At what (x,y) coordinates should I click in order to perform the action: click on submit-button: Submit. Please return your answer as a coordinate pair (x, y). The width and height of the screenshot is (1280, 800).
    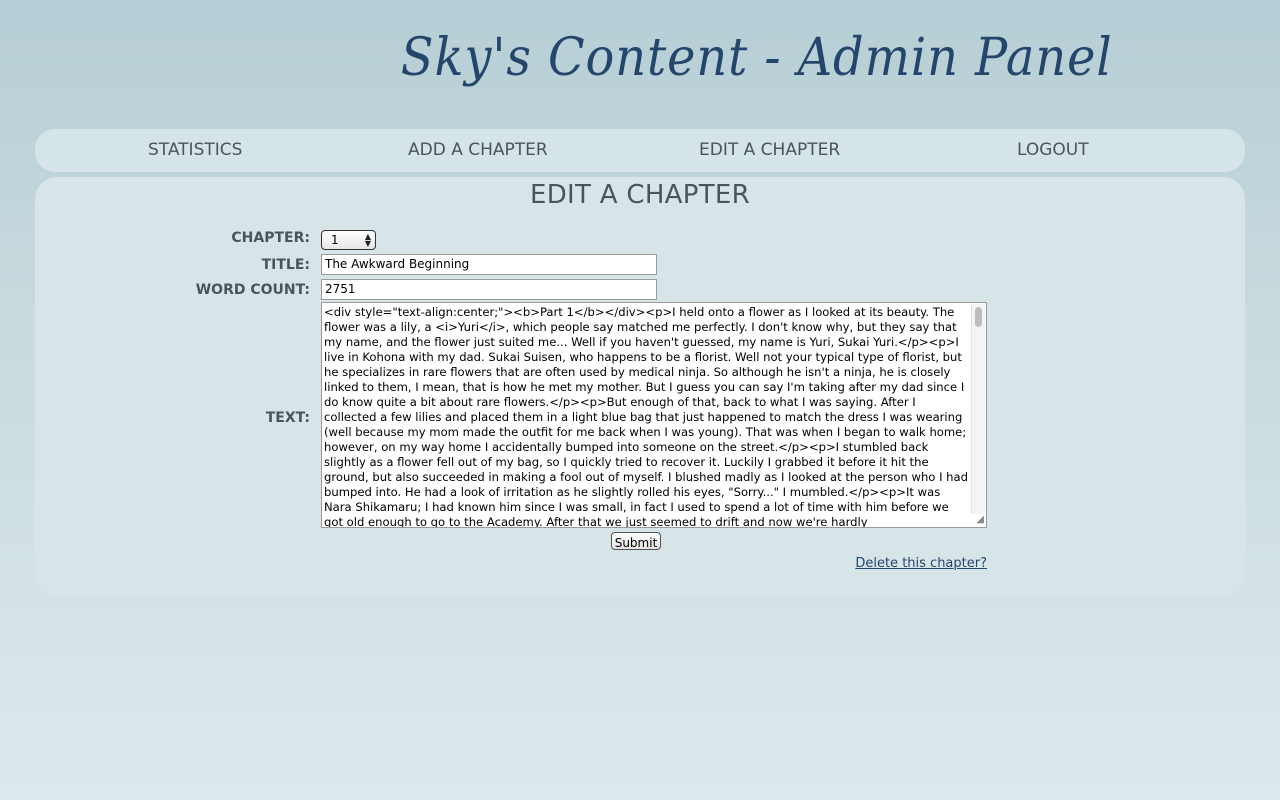
    Looking at the image, I should click on (636, 541).